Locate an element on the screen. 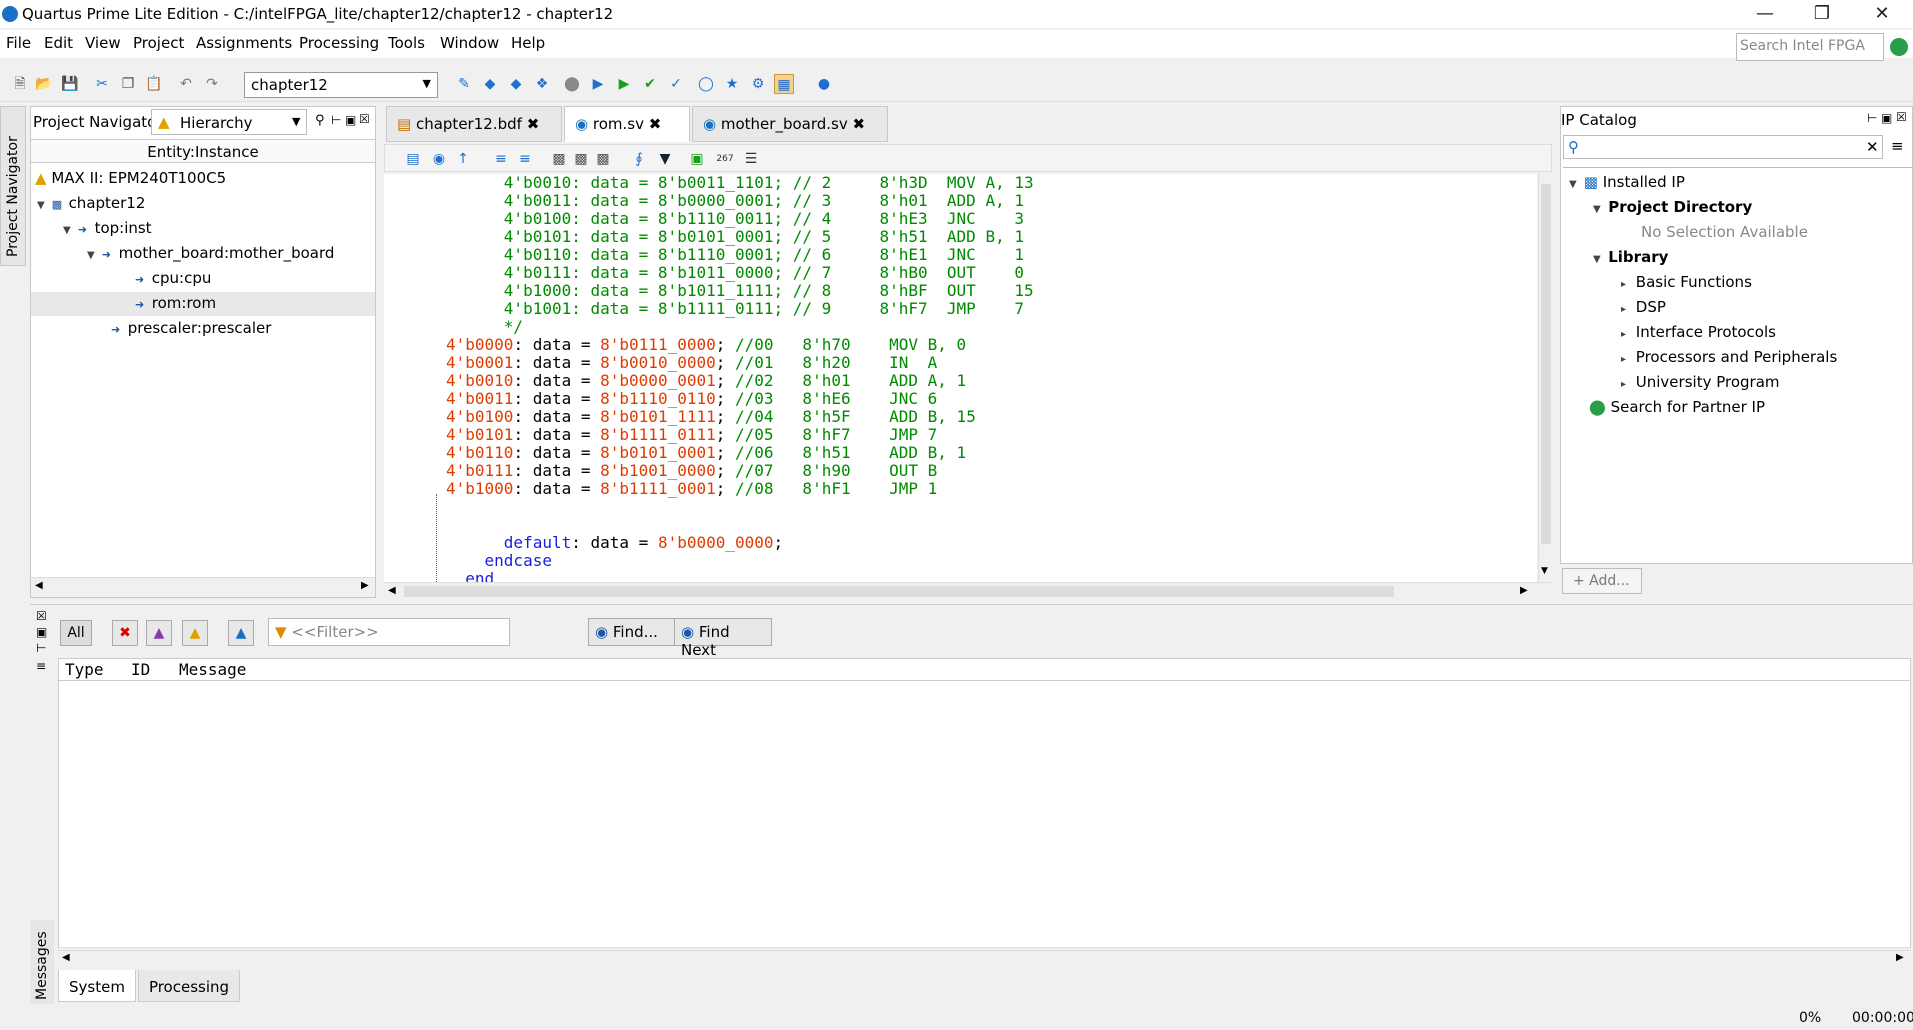 The image size is (1913, 1030). project-combo: chapter12 ▼ is located at coordinates (341, 85).